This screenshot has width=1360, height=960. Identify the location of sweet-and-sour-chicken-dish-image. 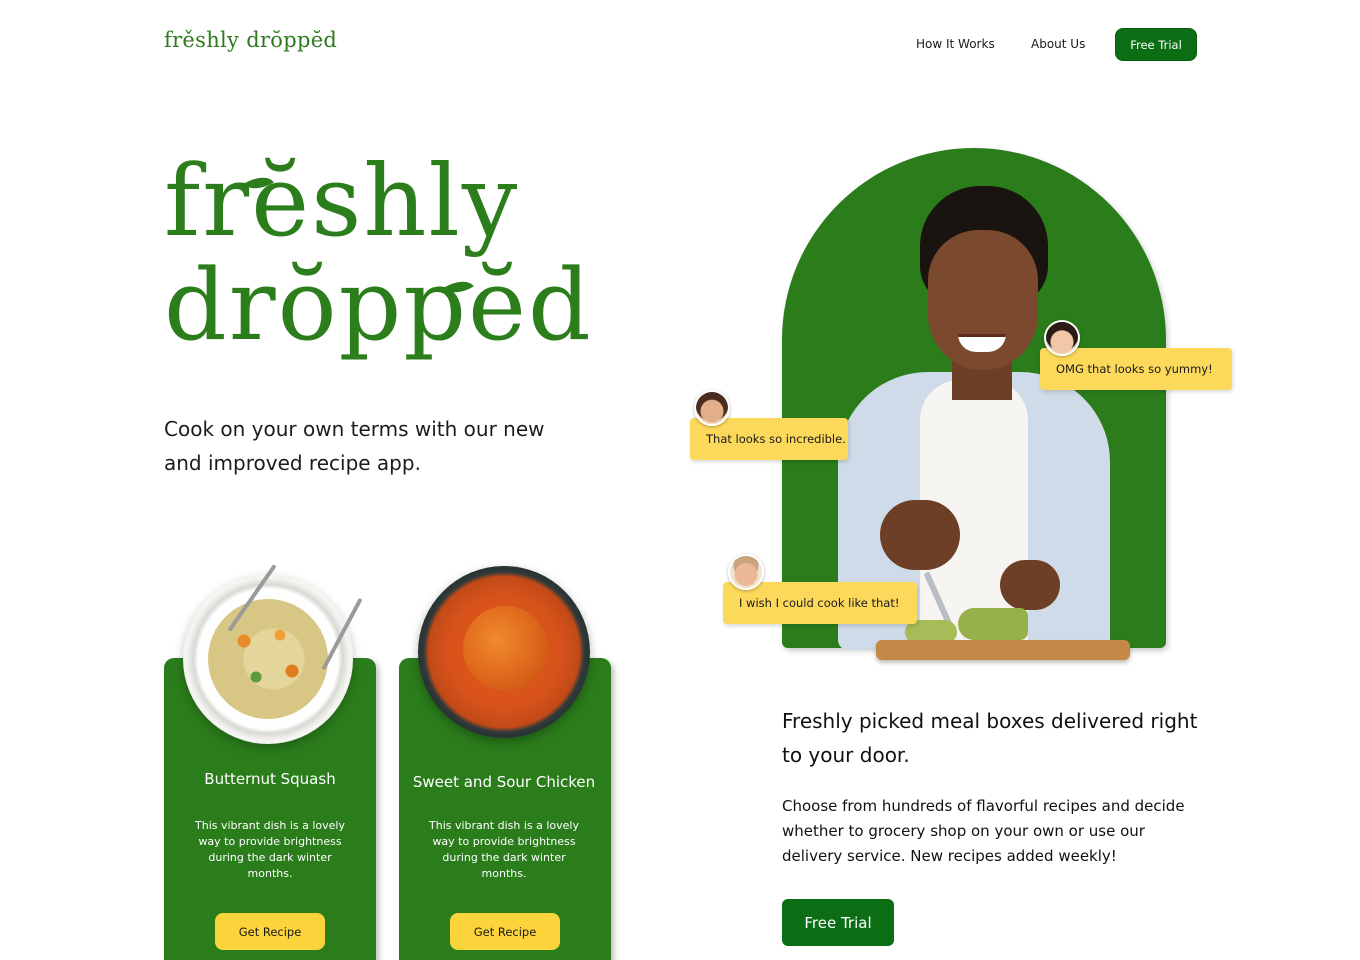
(504, 652).